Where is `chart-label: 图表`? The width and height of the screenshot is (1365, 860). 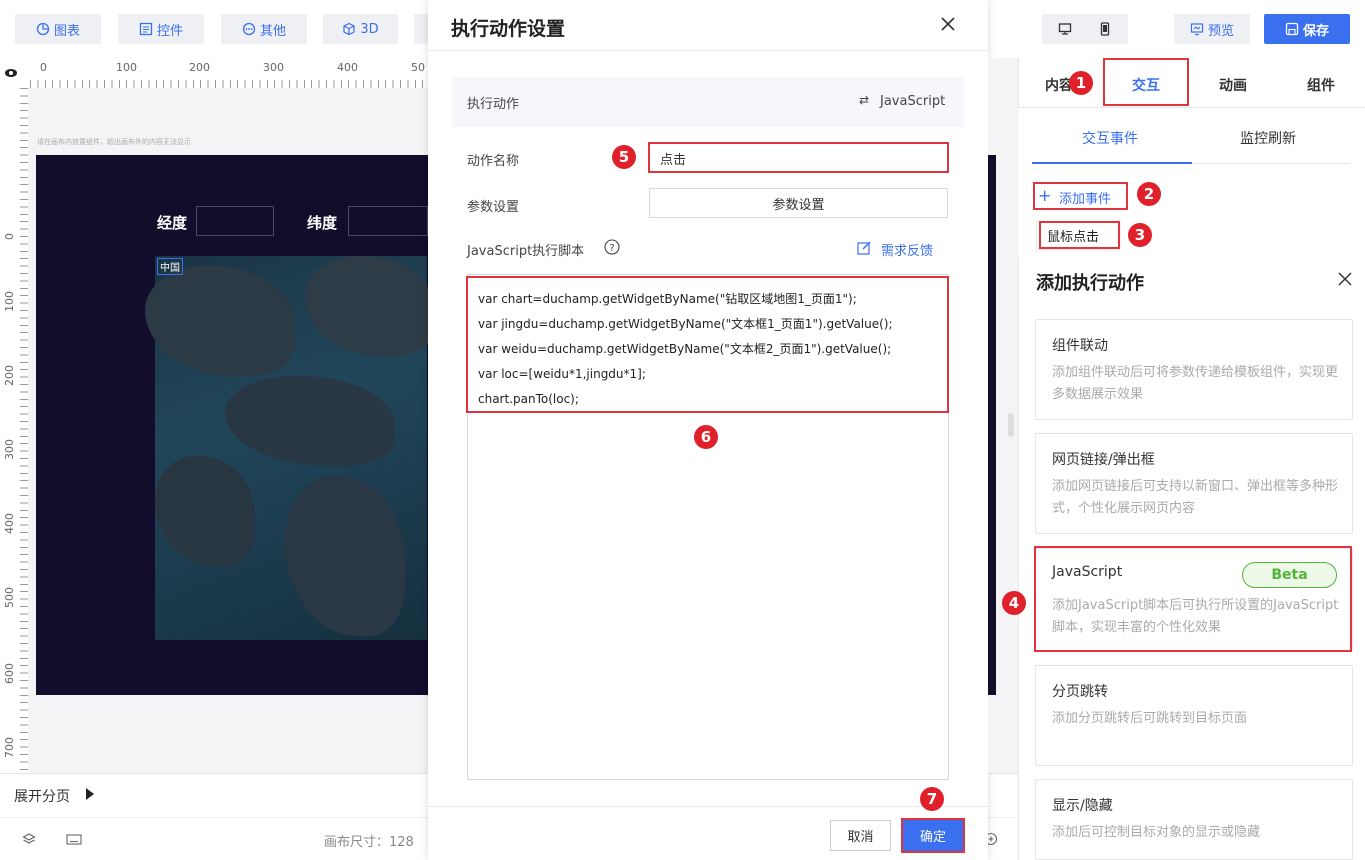
chart-label: 图表 is located at coordinates (66, 31).